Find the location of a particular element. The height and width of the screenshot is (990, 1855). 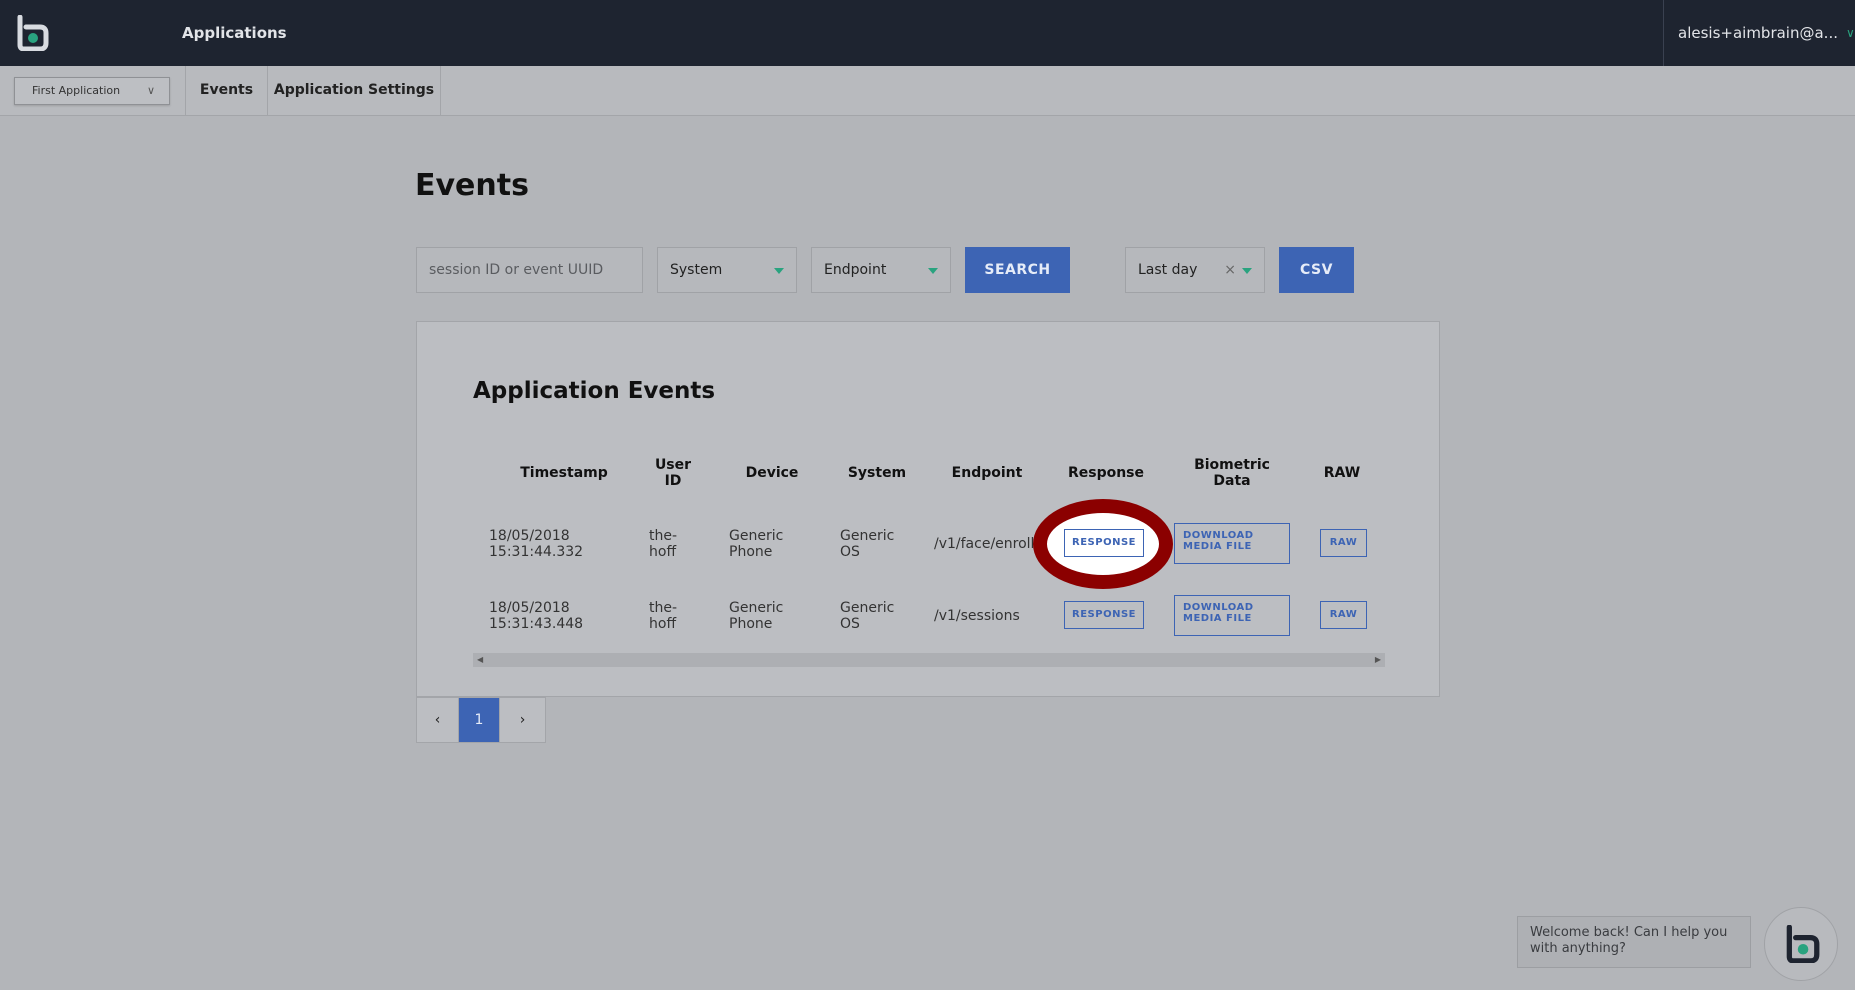

row1-device: Generic Phone is located at coordinates (756, 544).